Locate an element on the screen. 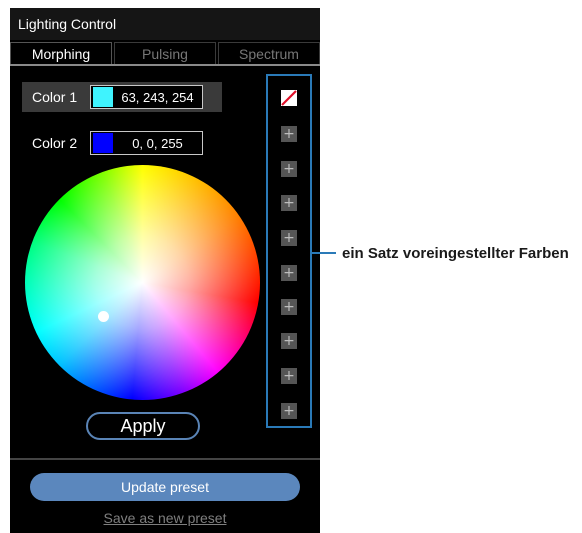 This screenshot has height=533, width=582. color-2-label: Color 2 is located at coordinates (55, 143).